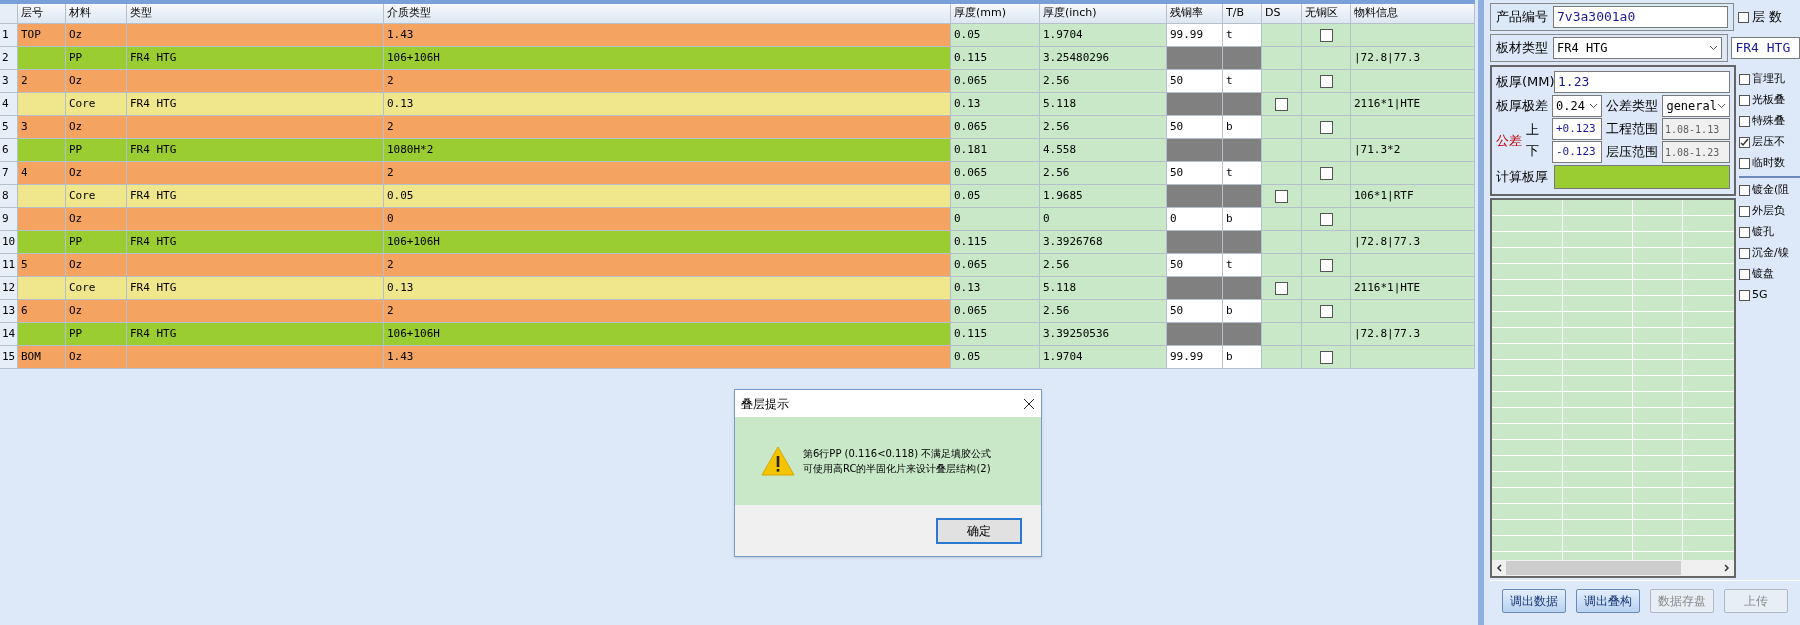 The width and height of the screenshot is (1800, 625). I want to click on column-header: 无铜区, so click(1326, 14).